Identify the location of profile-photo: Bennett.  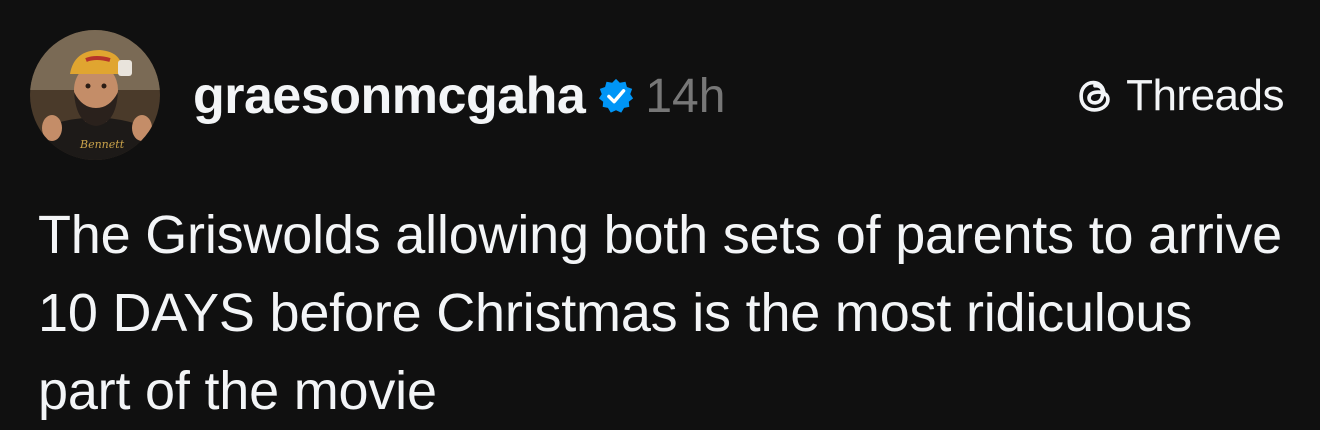
(95, 95).